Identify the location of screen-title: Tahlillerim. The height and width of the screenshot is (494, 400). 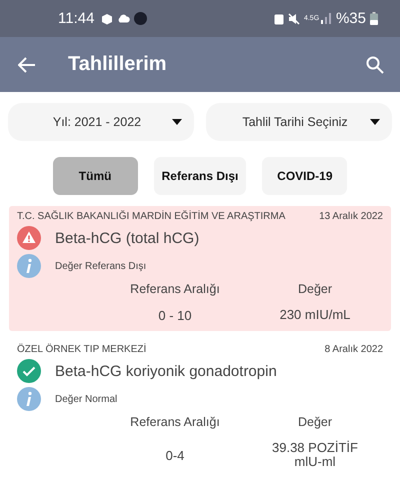
(118, 64).